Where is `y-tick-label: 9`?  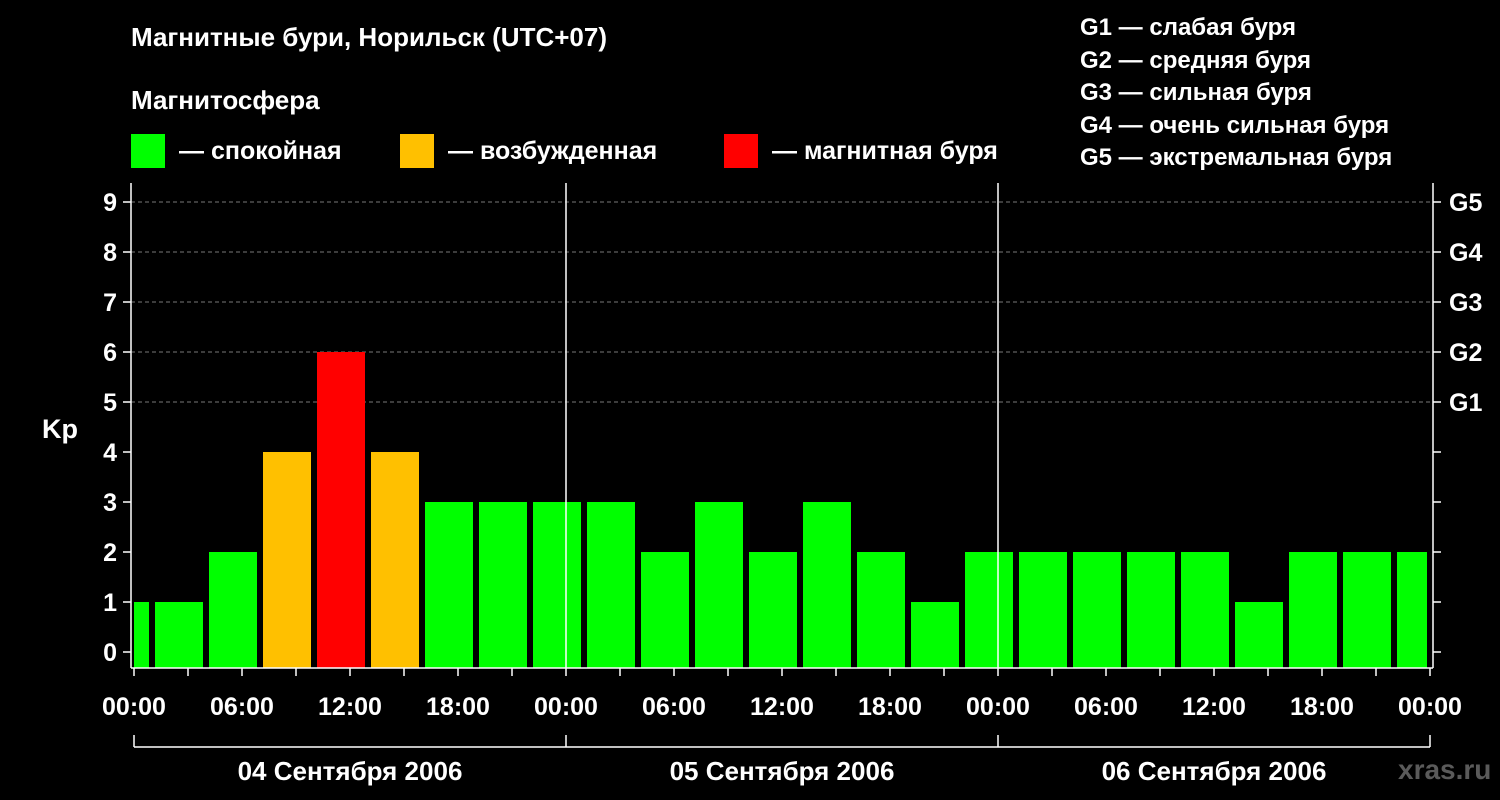 y-tick-label: 9 is located at coordinates (110, 203).